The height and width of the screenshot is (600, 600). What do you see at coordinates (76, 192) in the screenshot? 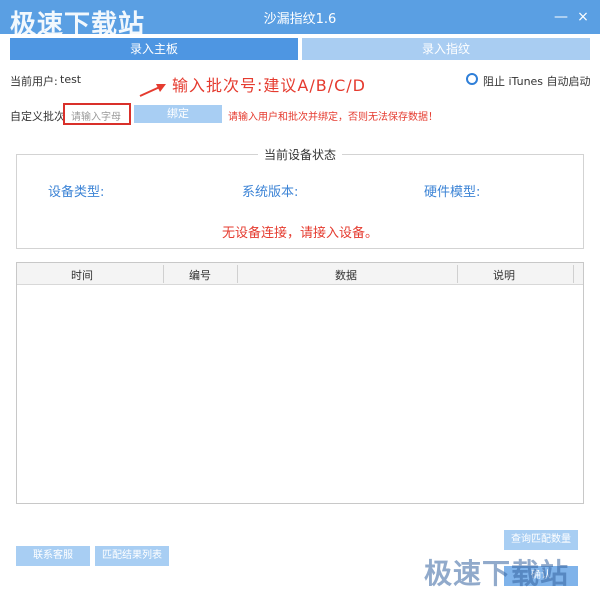
I see `device-type-label: 设备类型:` at bounding box center [76, 192].